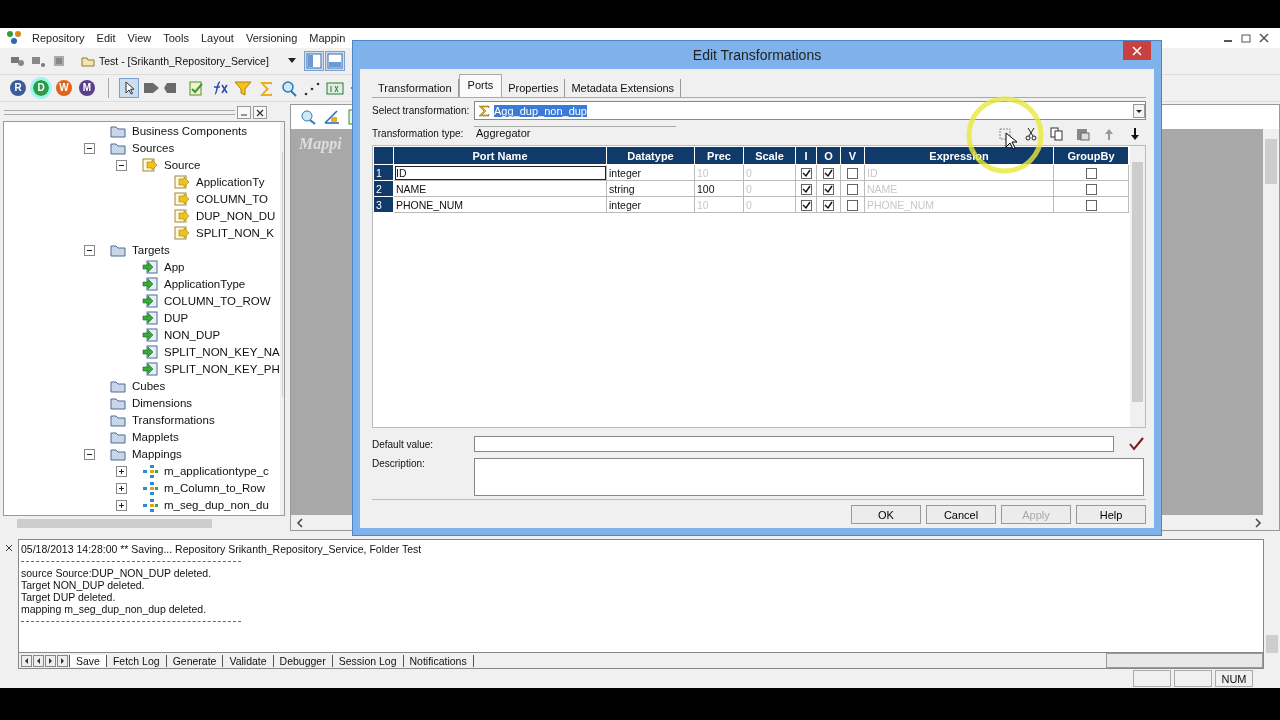 Image resolution: width=1280 pixels, height=720 pixels. Describe the element at coordinates (139, 38) in the screenshot. I see `menu-item: View` at that location.